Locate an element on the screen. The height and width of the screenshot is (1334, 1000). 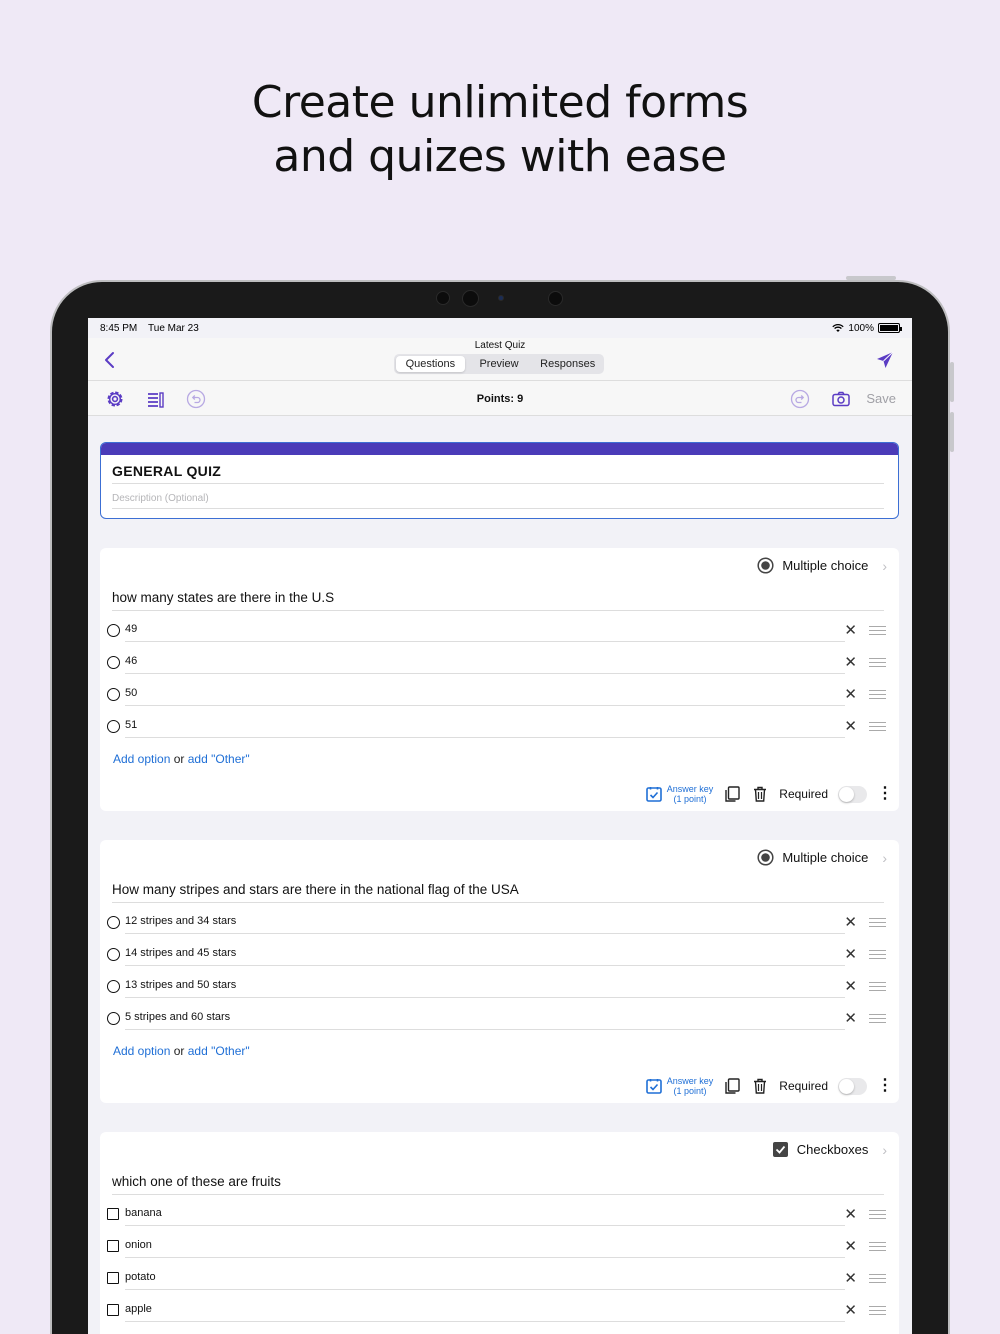
option-row: apple ✕ is located at coordinates (497, 1311).